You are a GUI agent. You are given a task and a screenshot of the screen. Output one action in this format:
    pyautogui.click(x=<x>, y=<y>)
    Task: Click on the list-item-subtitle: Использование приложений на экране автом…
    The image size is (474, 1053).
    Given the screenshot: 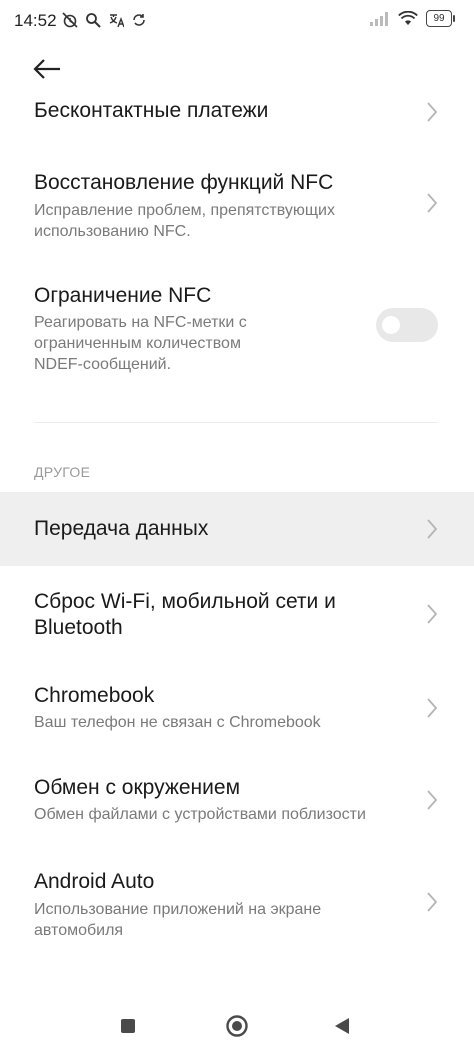 What is the action you would take?
    pyautogui.click(x=178, y=920)
    